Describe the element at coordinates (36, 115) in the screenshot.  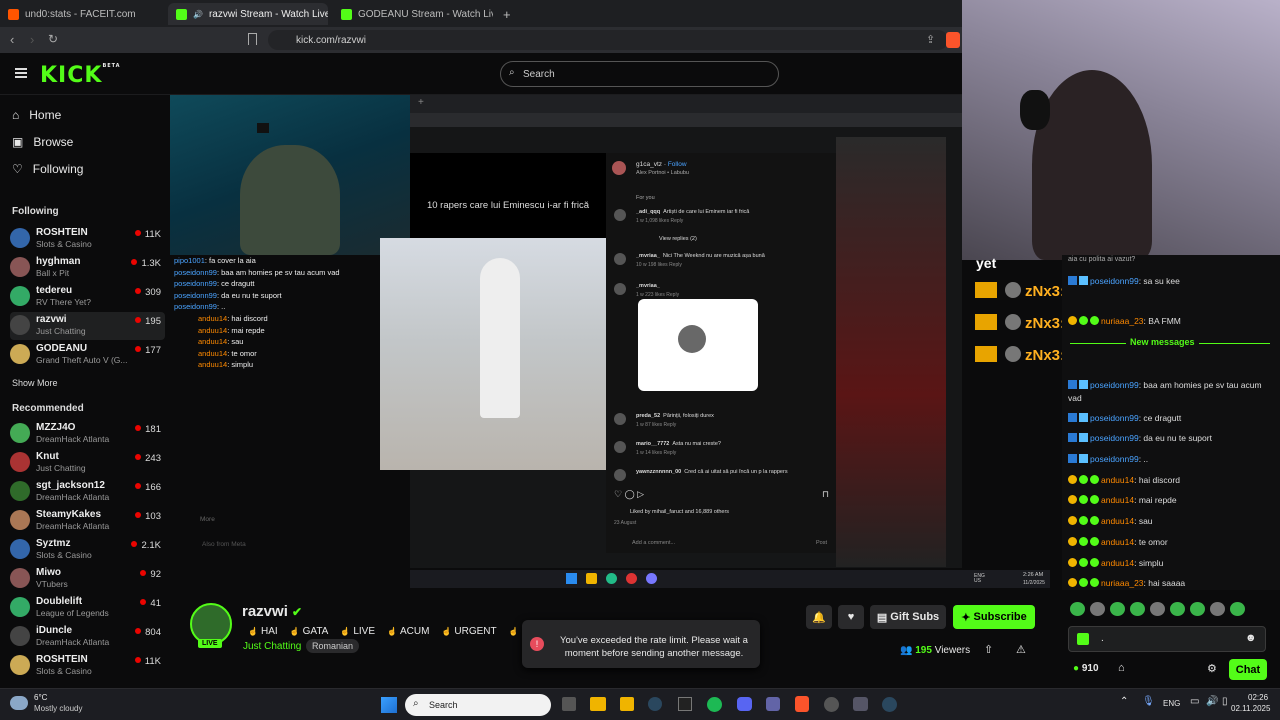
I see `nav-home: ⌂ Home` at that location.